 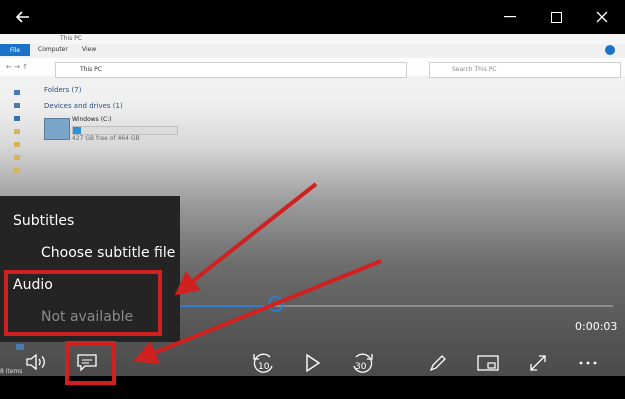 What do you see at coordinates (246, 239) in the screenshot?
I see `arrow-to-audio` at bounding box center [246, 239].